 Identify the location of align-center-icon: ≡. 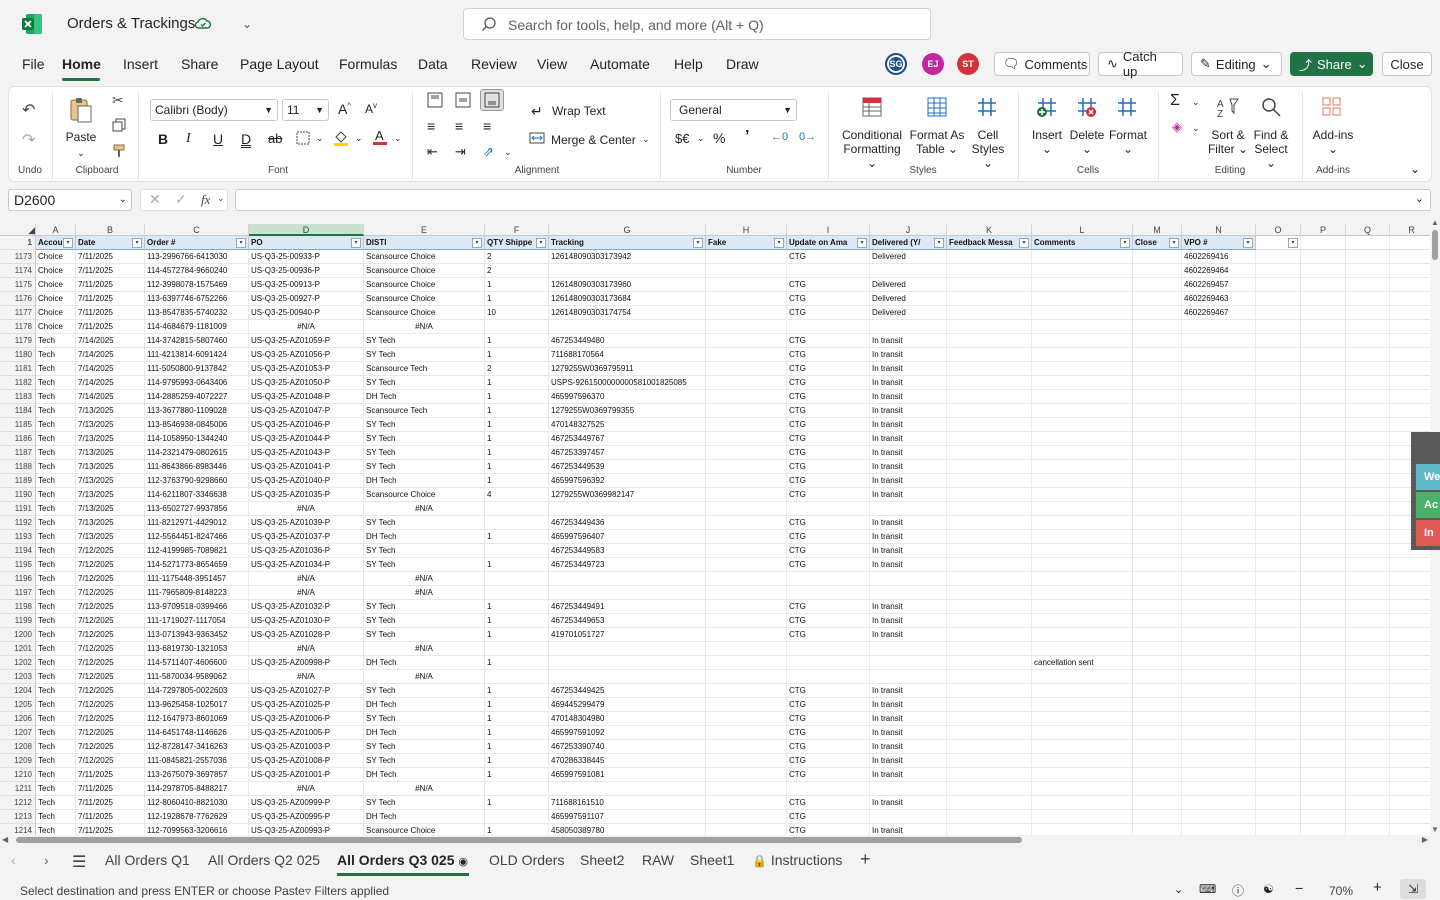
(459, 126).